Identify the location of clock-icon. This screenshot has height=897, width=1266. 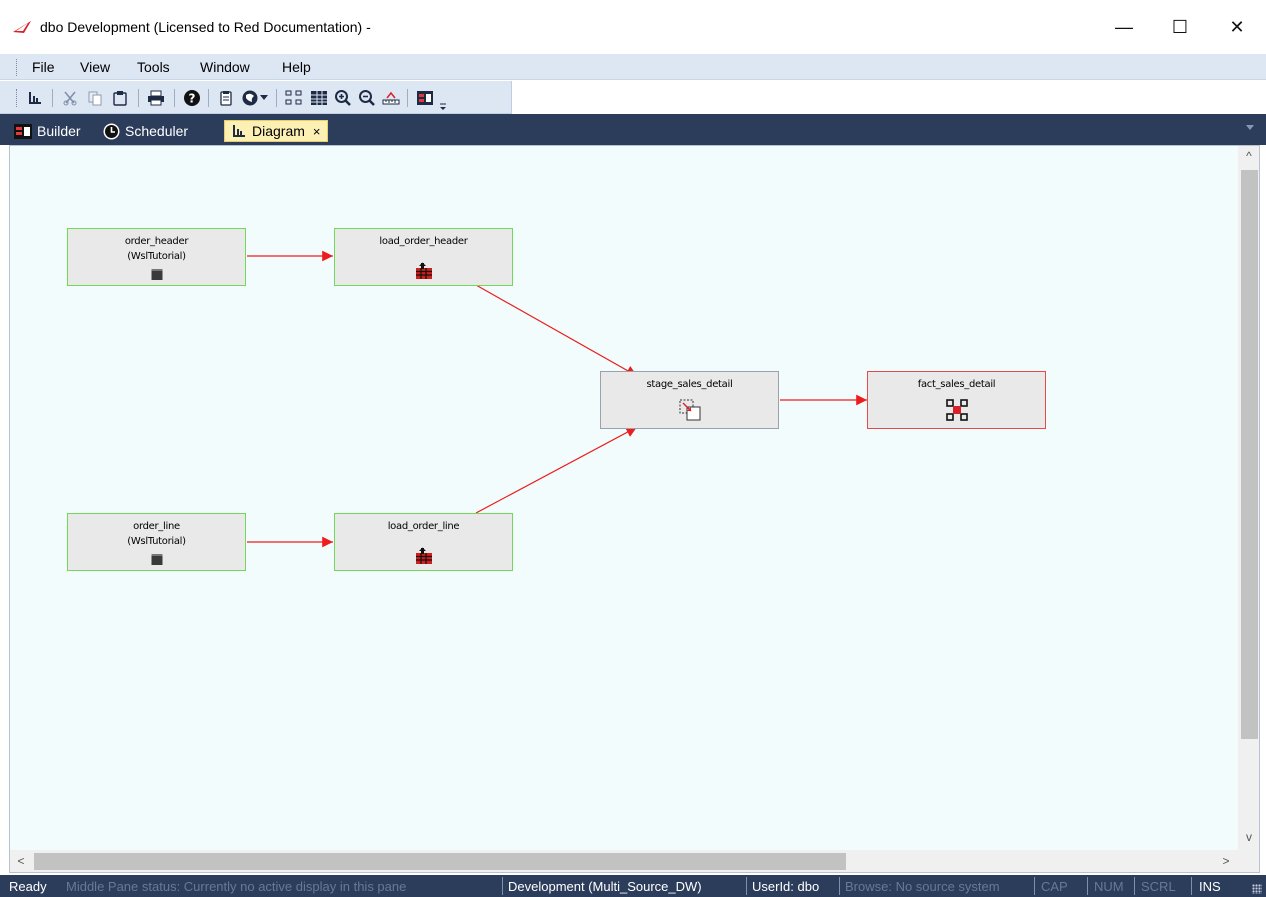
(111, 131).